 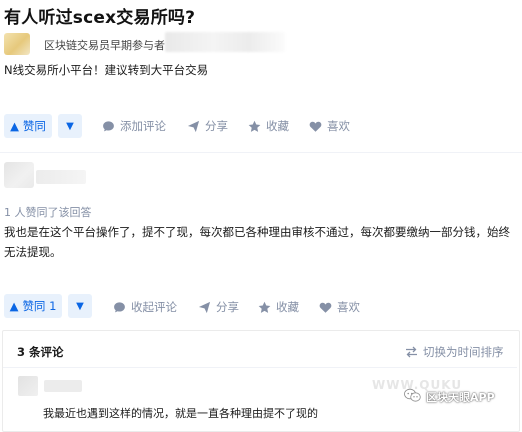 I want to click on watermark-text: 区块天眼APP, so click(x=460, y=397).